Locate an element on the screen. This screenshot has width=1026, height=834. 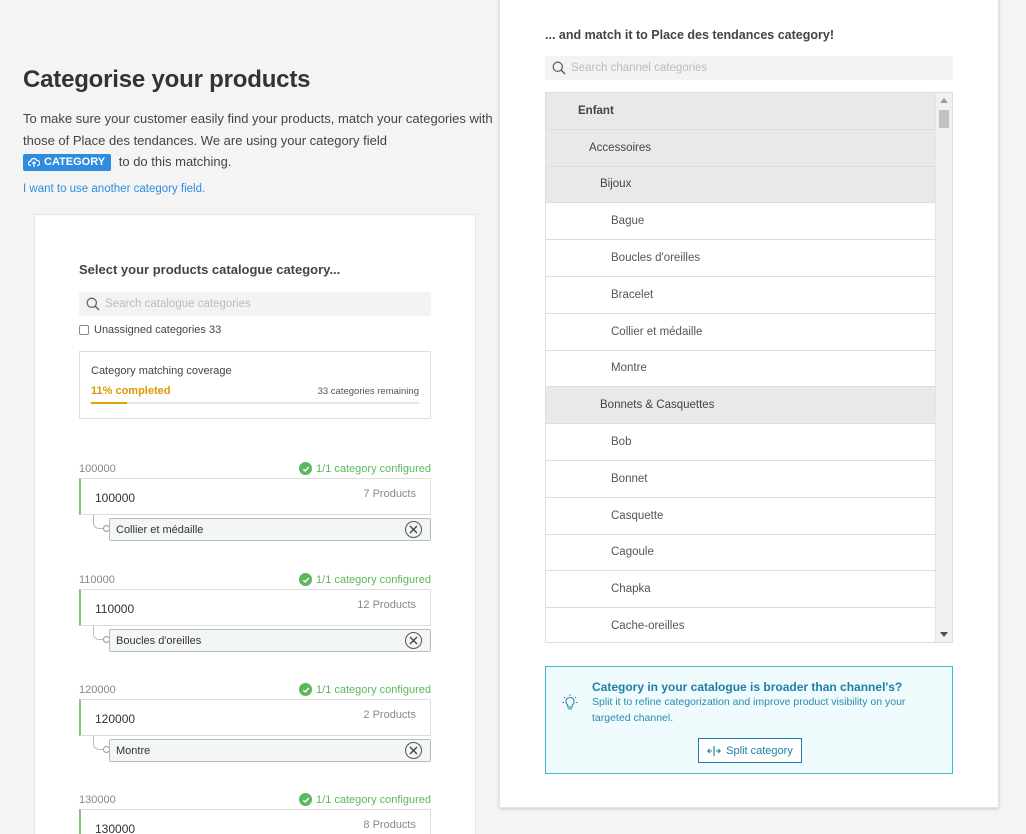
category-field-badge: CATEGORY is located at coordinates (67, 163).